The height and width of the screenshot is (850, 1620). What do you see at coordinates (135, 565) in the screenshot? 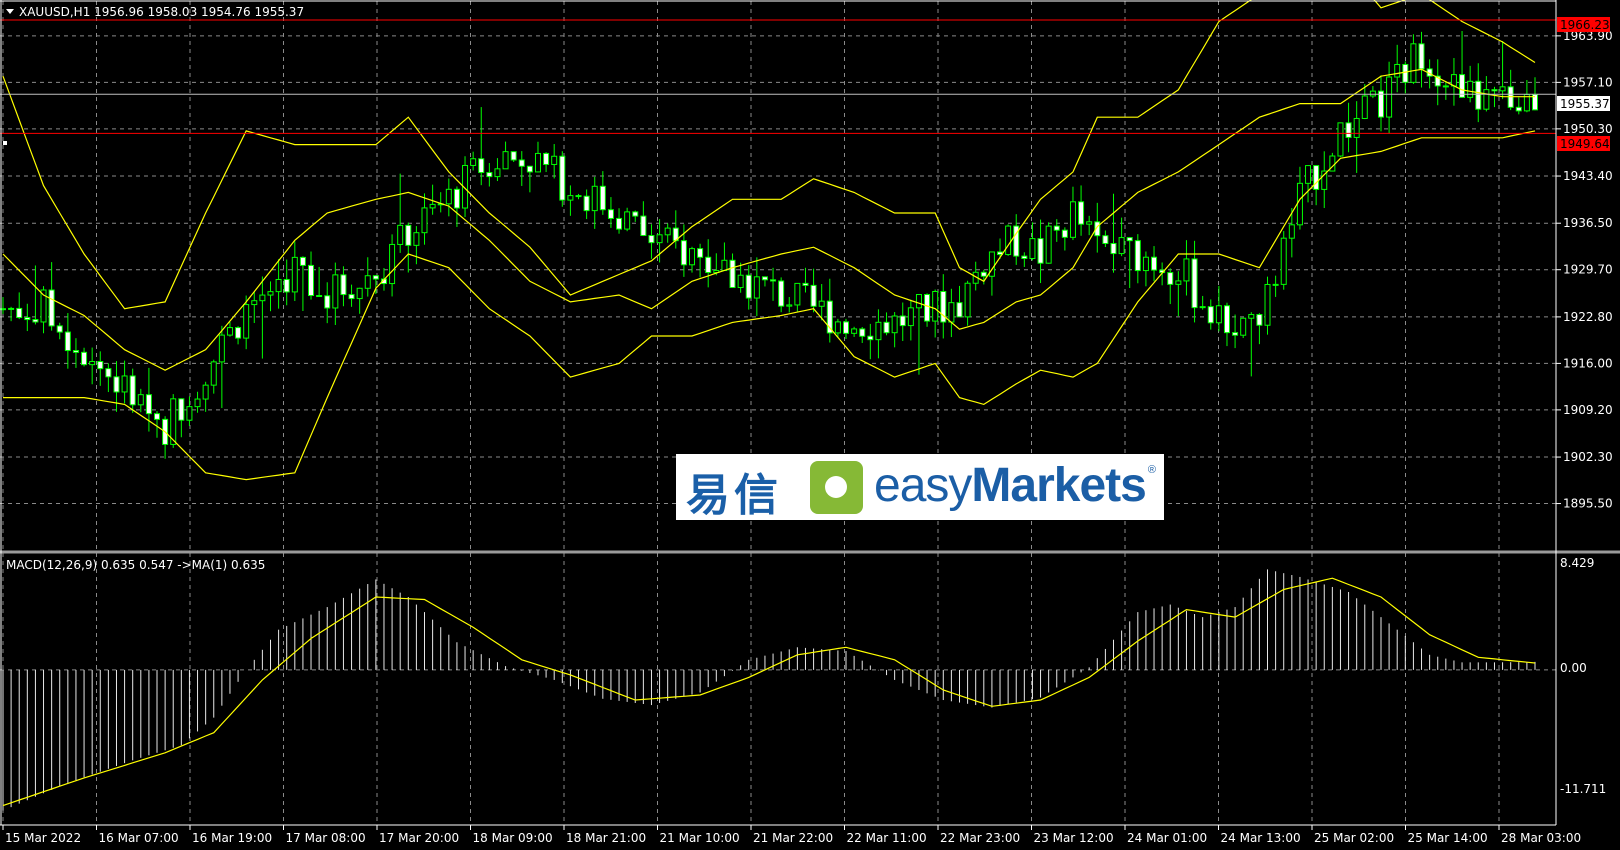
I see `macd-indicator-label: MACD(12,26,9) 0.635 0.547 ->MA(1) 0.635` at bounding box center [135, 565].